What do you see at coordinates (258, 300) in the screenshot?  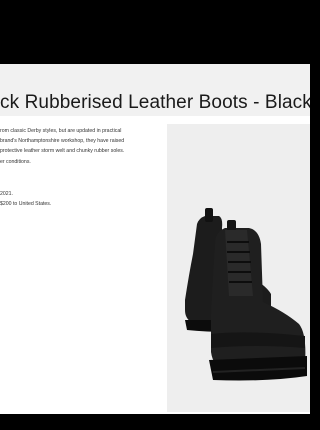 I see `front-boot` at bounding box center [258, 300].